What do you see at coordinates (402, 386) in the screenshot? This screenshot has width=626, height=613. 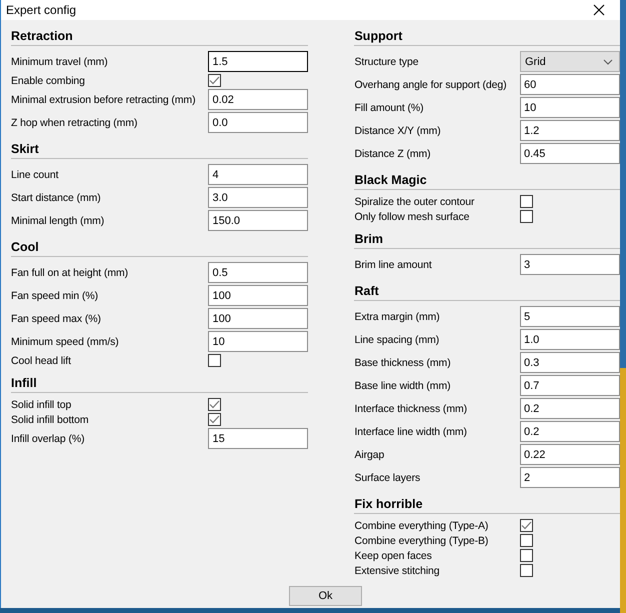 I see `setting-label: Base line width (mm)` at bounding box center [402, 386].